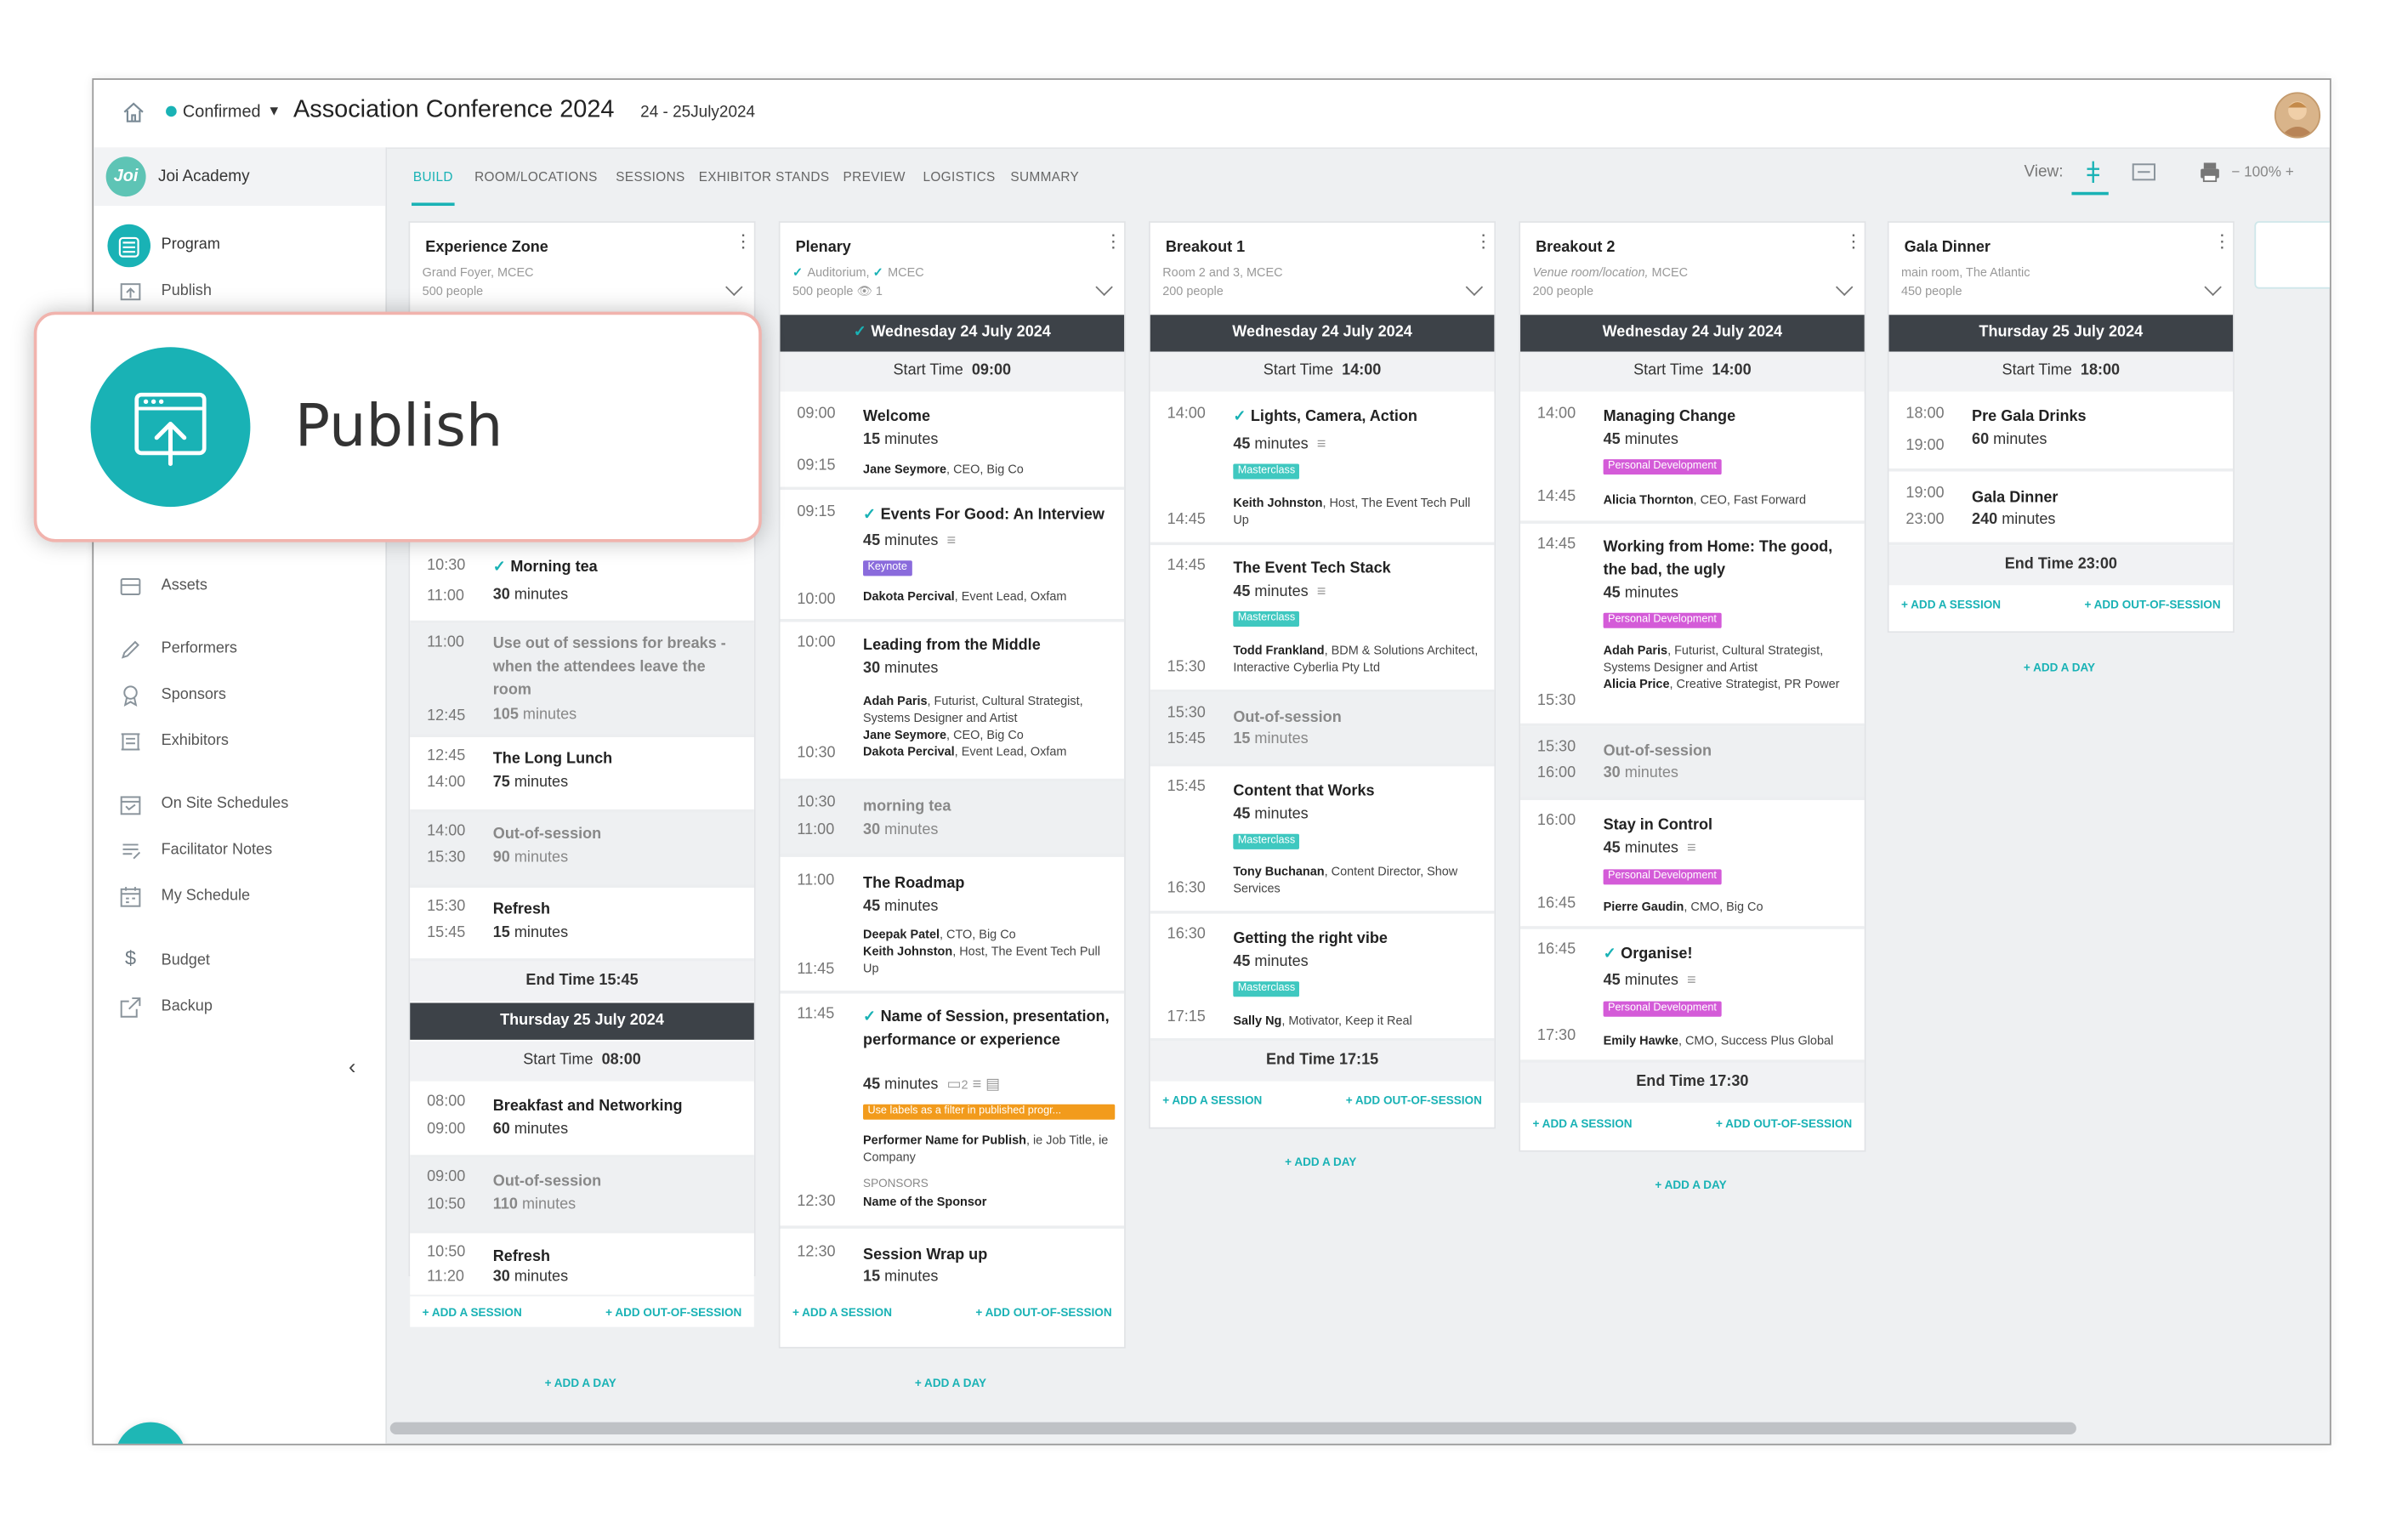 This screenshot has height=1522, width=2408. Describe the element at coordinates (582, 1196) in the screenshot. I see `out-of-session-card: 09:00 10:50 Out-of-session 110 minutes` at that location.